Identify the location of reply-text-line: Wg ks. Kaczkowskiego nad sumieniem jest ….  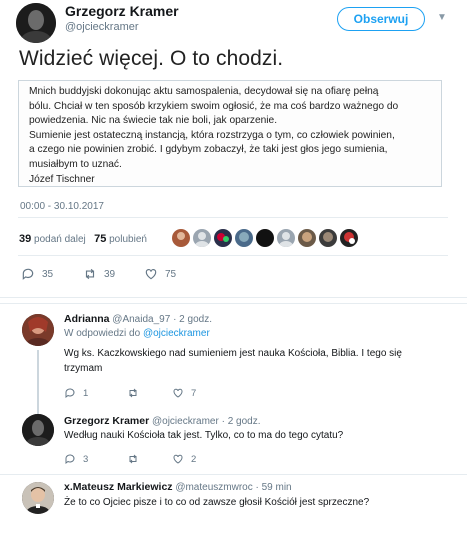
(233, 353).